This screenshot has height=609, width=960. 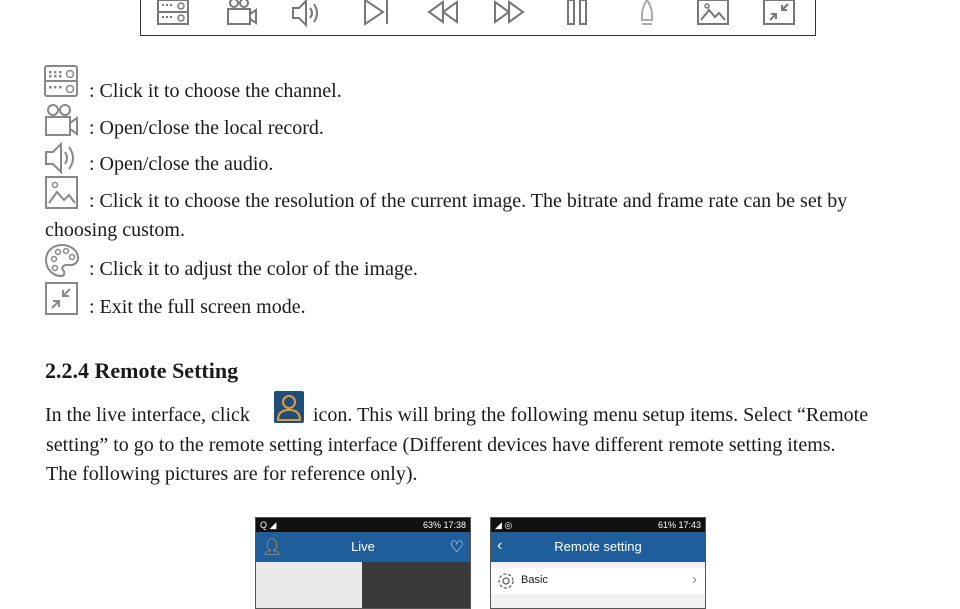 What do you see at coordinates (694, 579) in the screenshot?
I see `chevron-right-icon: ›` at bounding box center [694, 579].